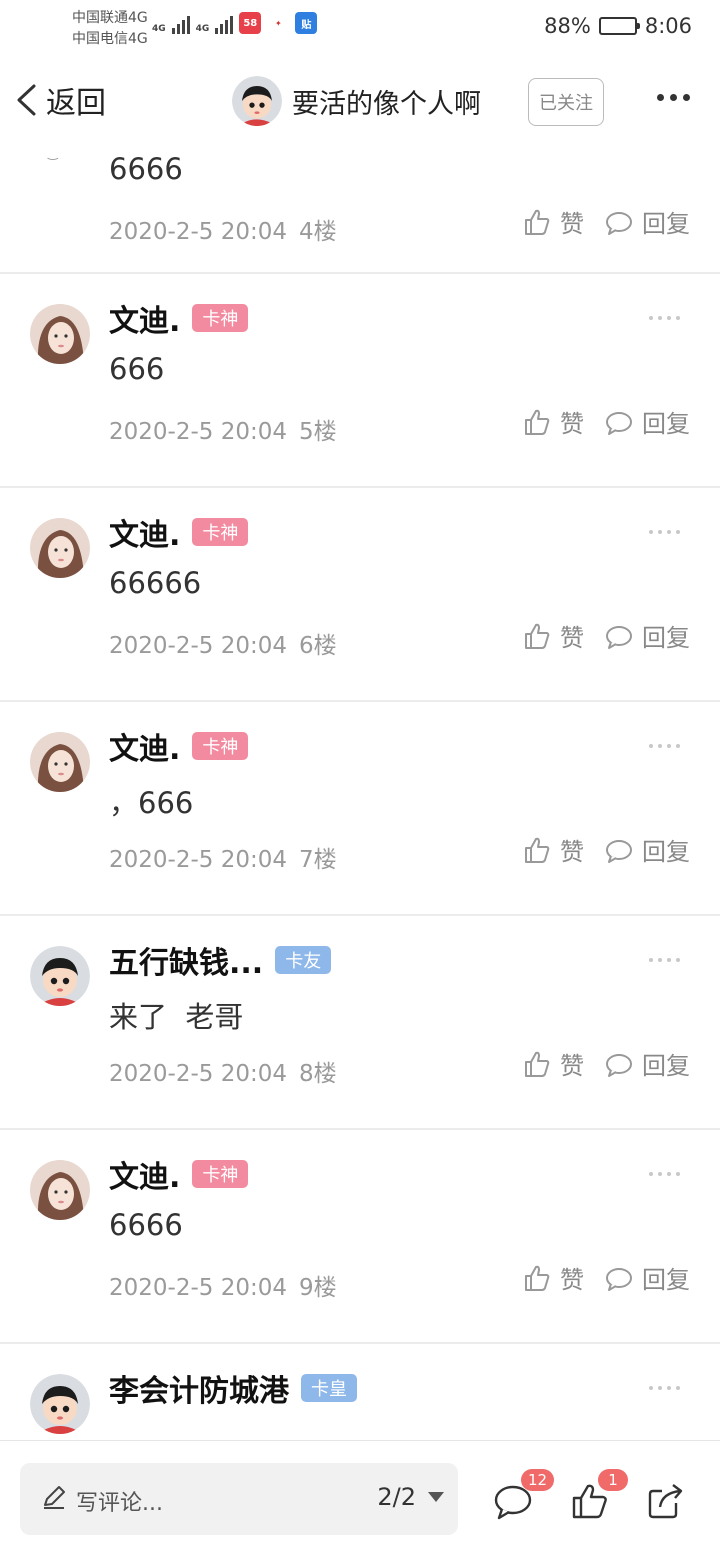 This screenshot has height=1560, width=720. Describe the element at coordinates (137, 369) in the screenshot. I see `comment-text: 666` at that location.